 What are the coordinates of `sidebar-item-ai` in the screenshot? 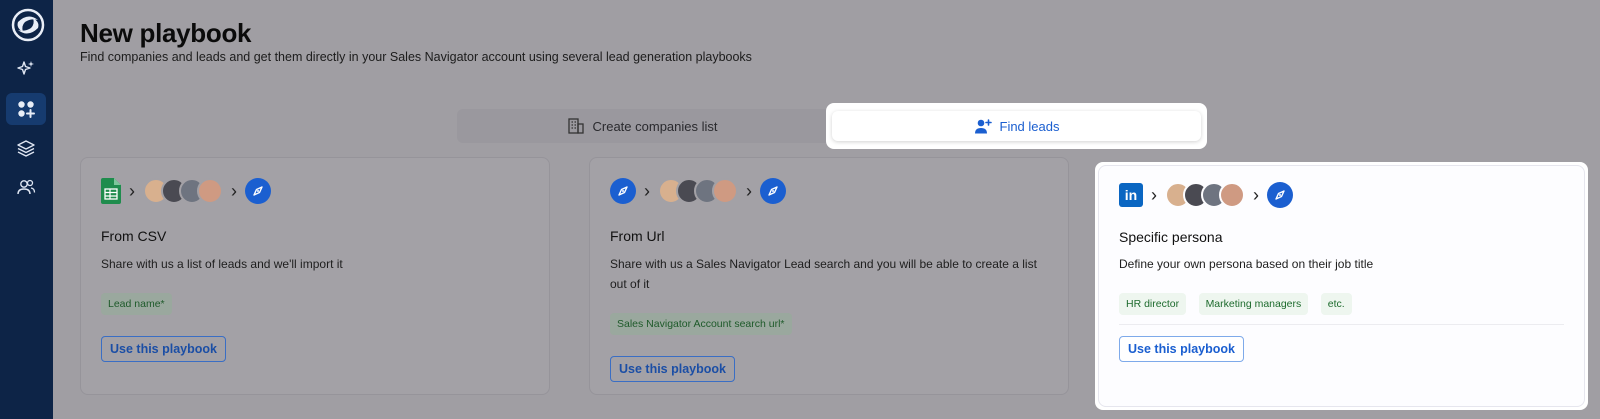 It's located at (26, 69).